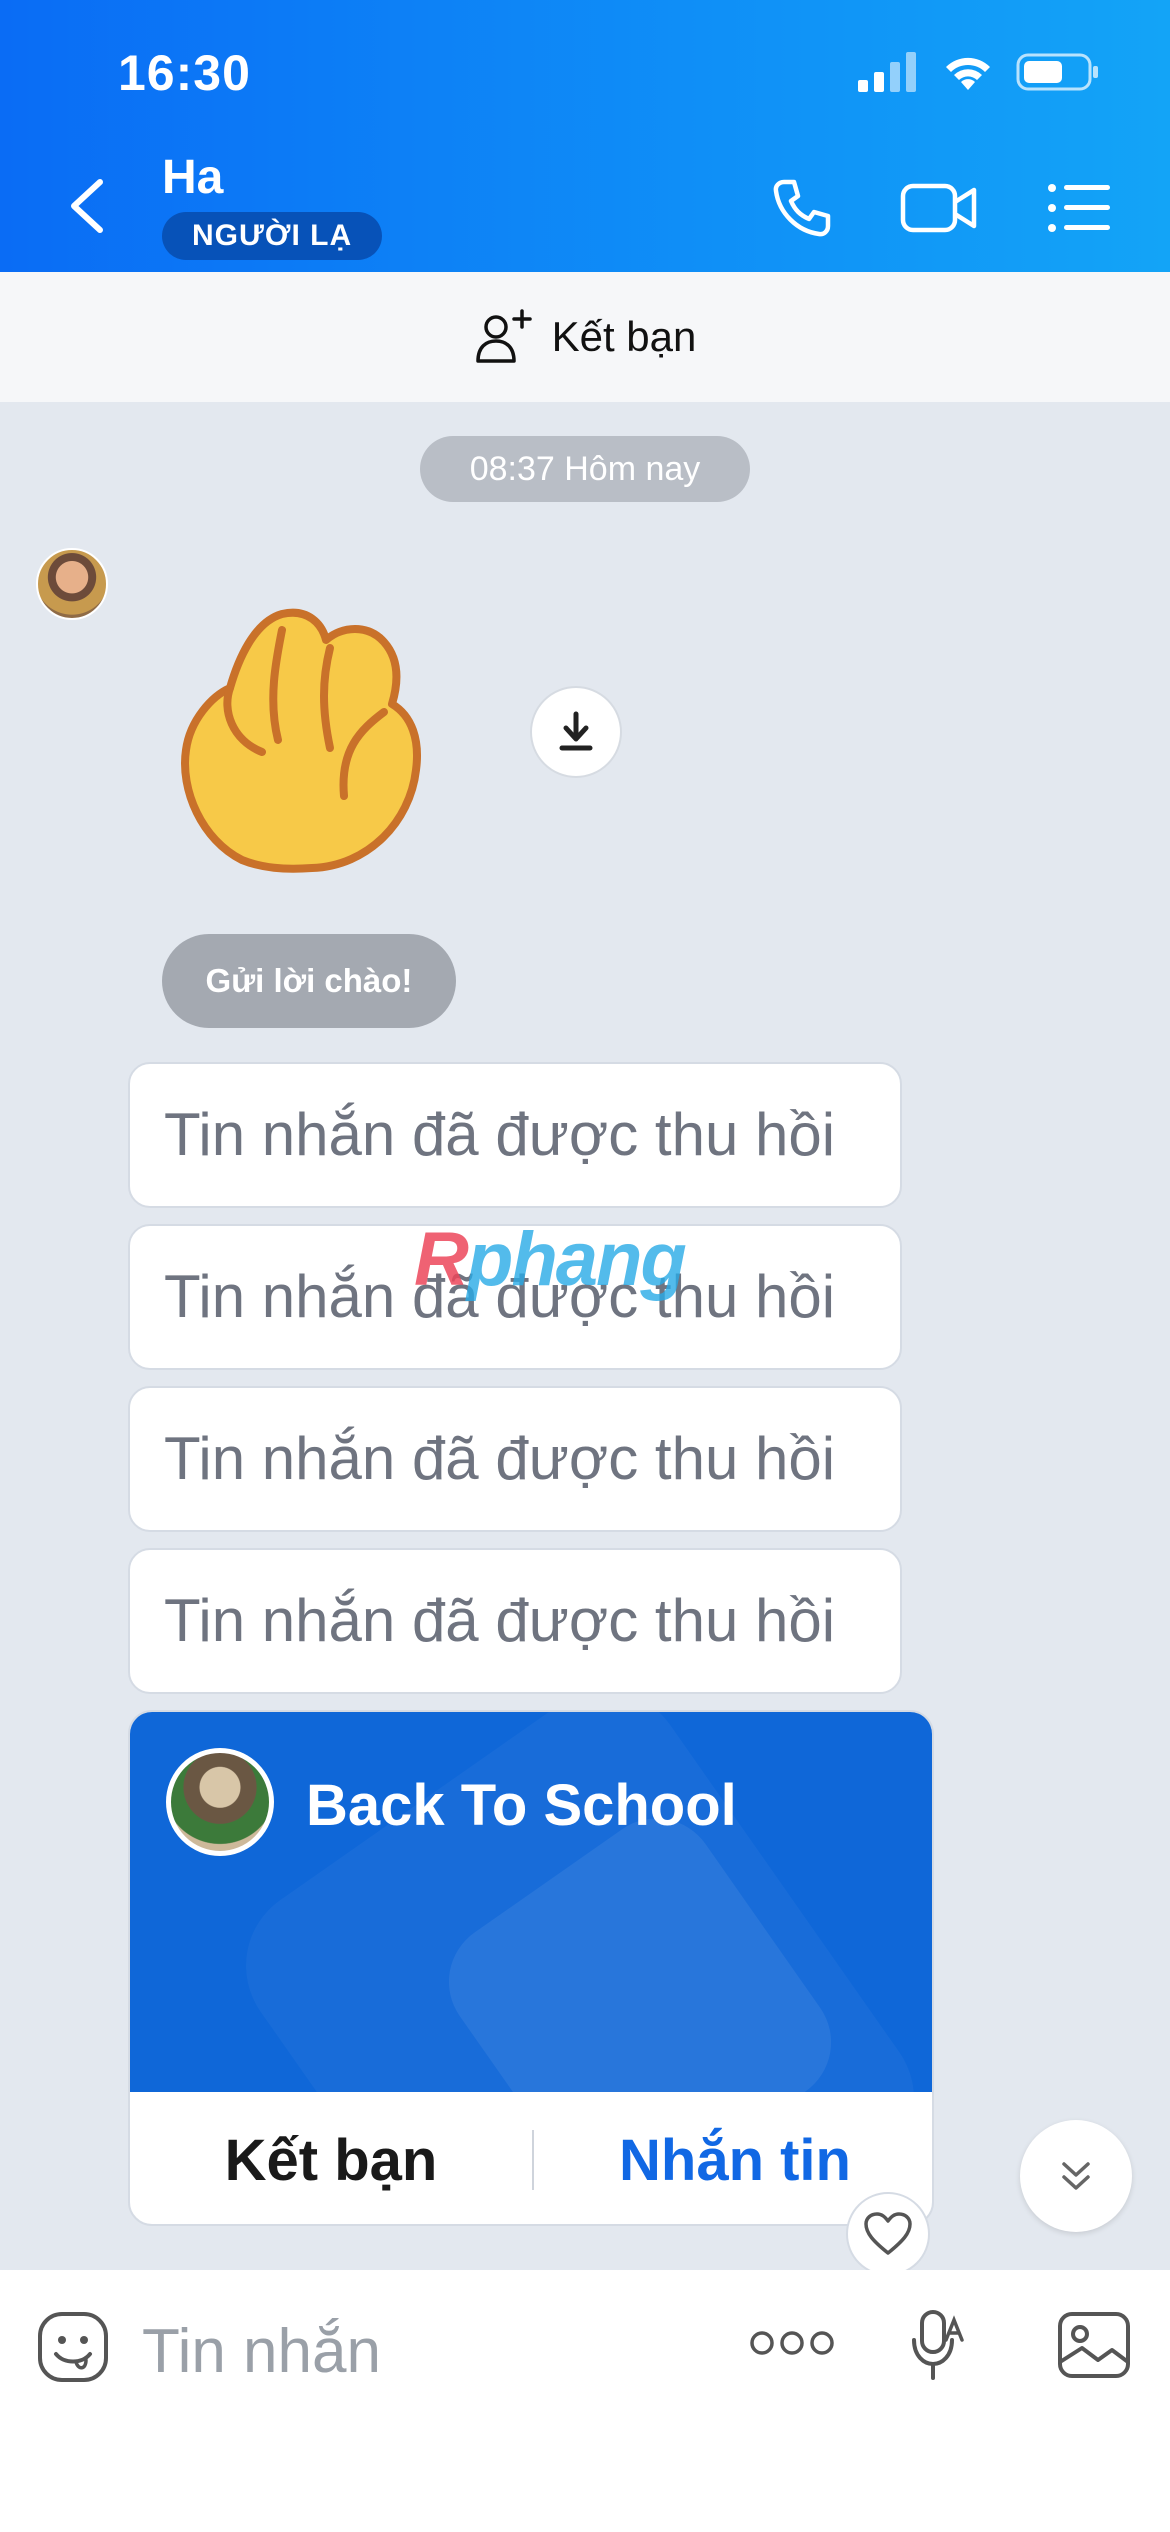  What do you see at coordinates (576, 1259) in the screenshot?
I see `watermark-part2: phang` at bounding box center [576, 1259].